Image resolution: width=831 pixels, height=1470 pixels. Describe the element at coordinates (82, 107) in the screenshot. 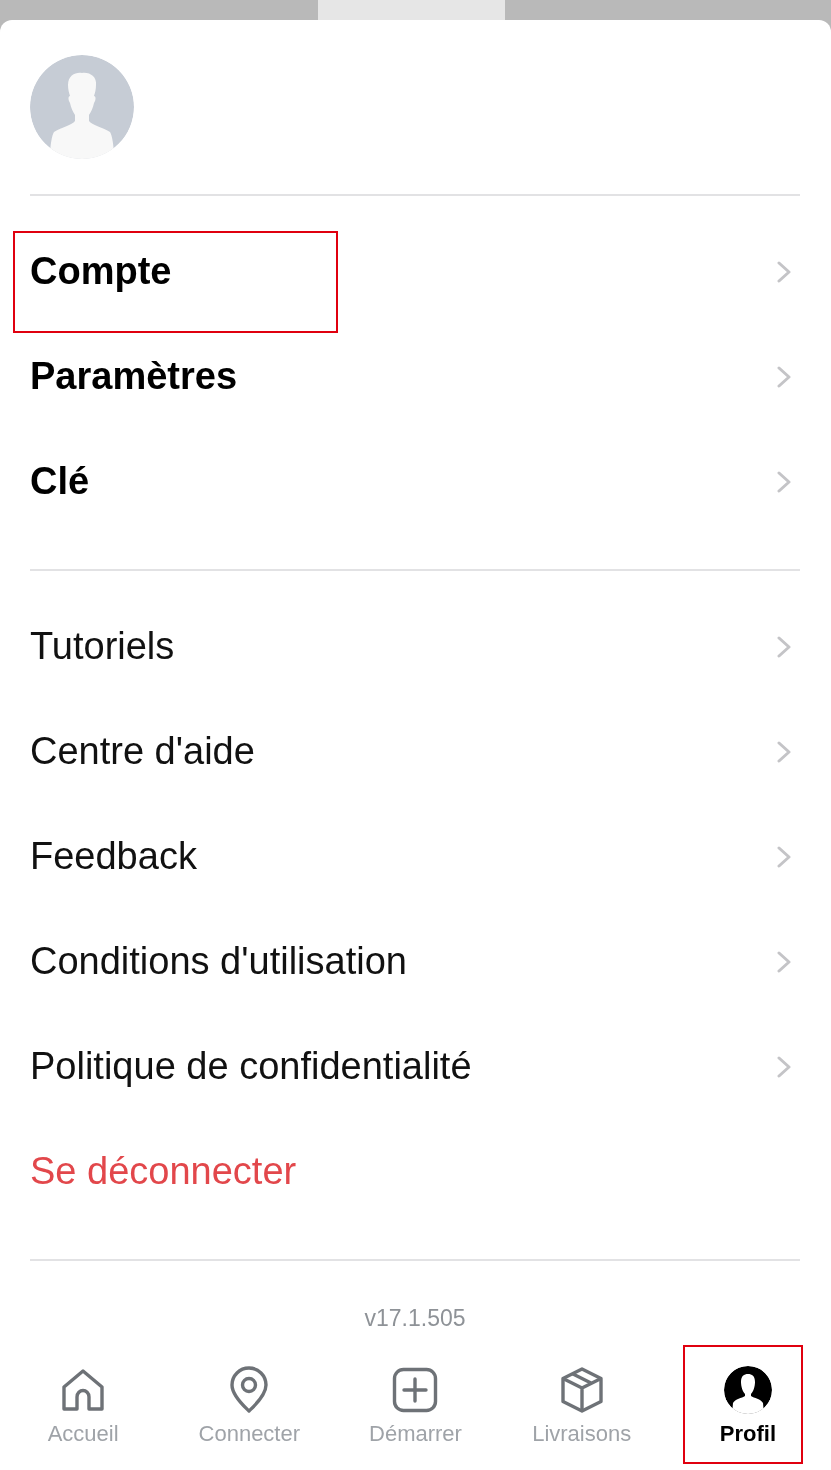

I see `avatar-icon` at that location.